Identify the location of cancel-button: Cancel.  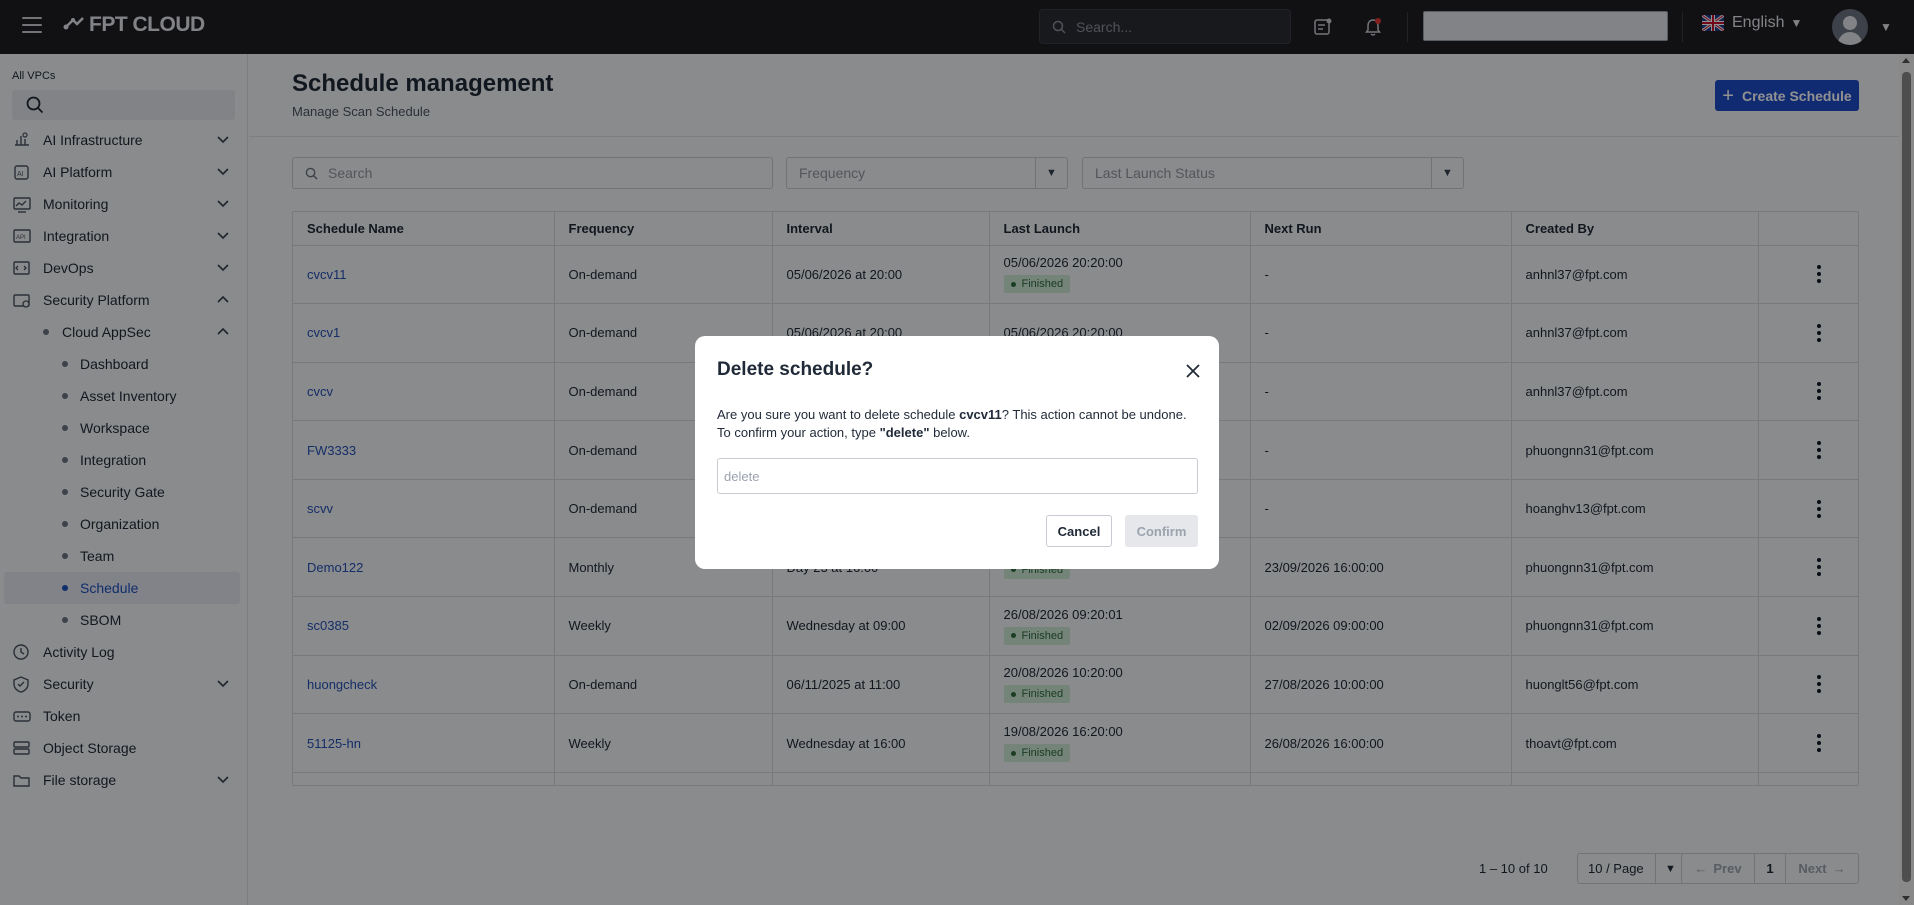
(1079, 531).